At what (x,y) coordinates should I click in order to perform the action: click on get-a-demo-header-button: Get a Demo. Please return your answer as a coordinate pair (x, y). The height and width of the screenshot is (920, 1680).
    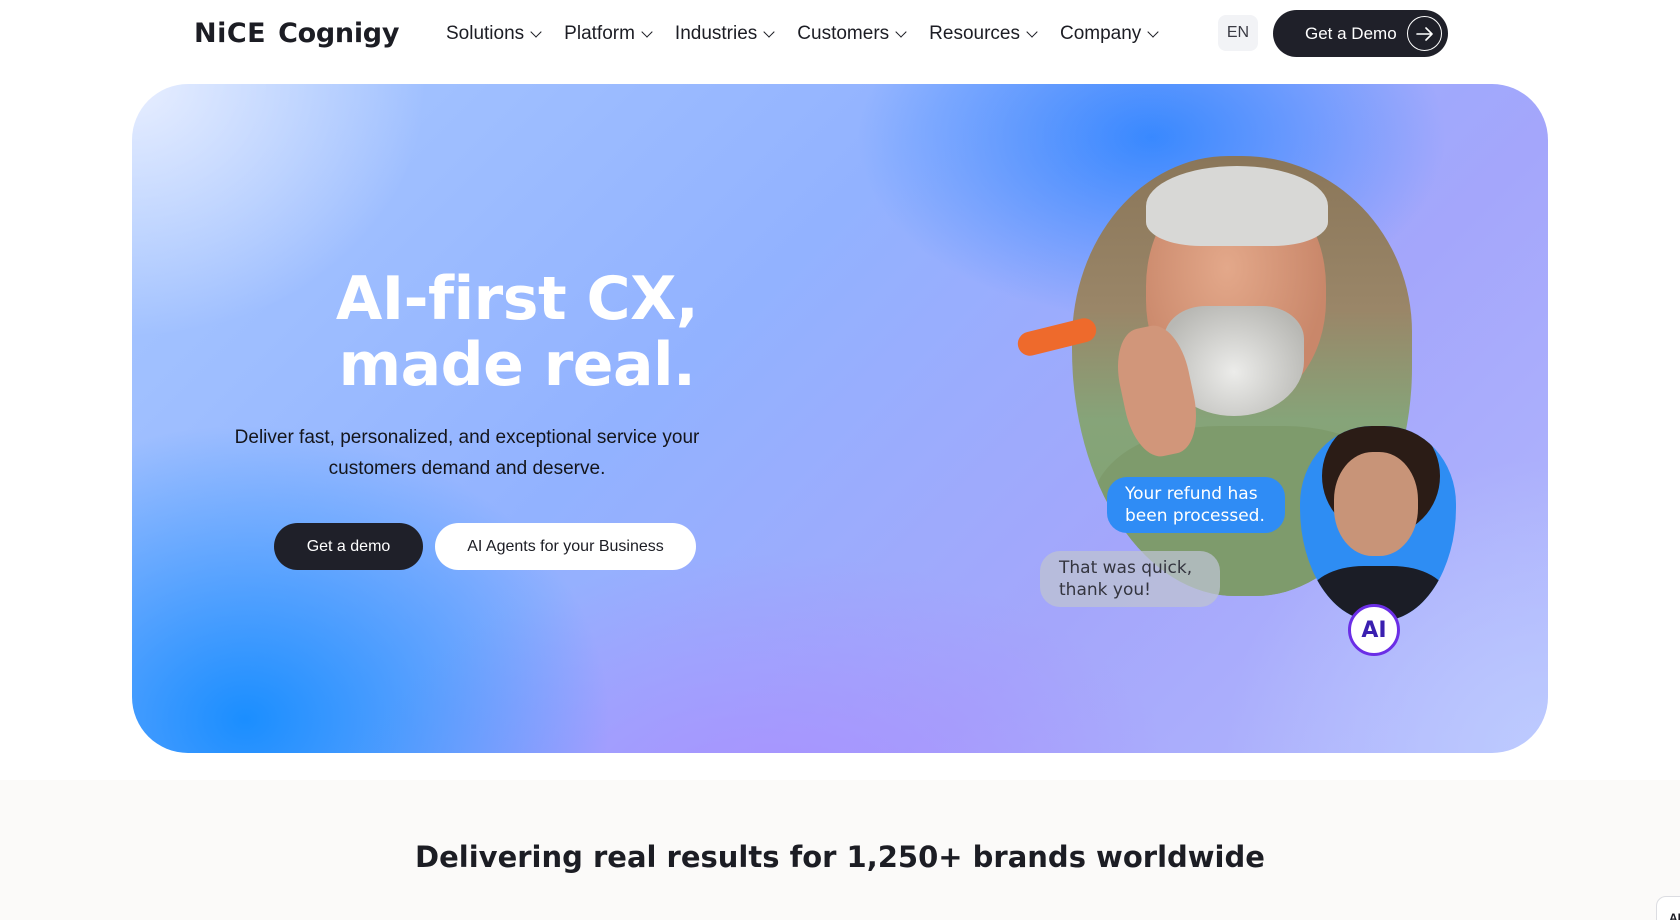
    Looking at the image, I should click on (1360, 33).